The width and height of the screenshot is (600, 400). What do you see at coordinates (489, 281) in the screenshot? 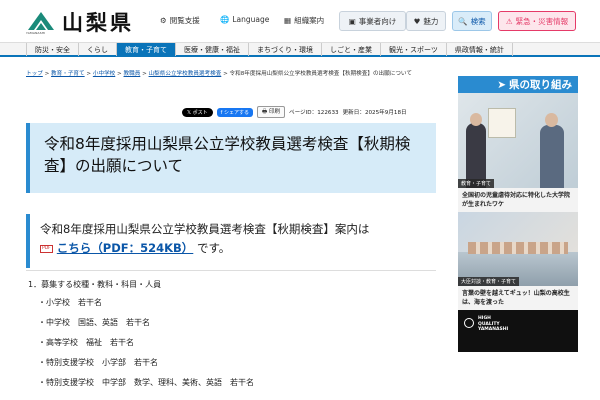
I see `card-tag: 大臣対談・教育・子育て` at bounding box center [489, 281].